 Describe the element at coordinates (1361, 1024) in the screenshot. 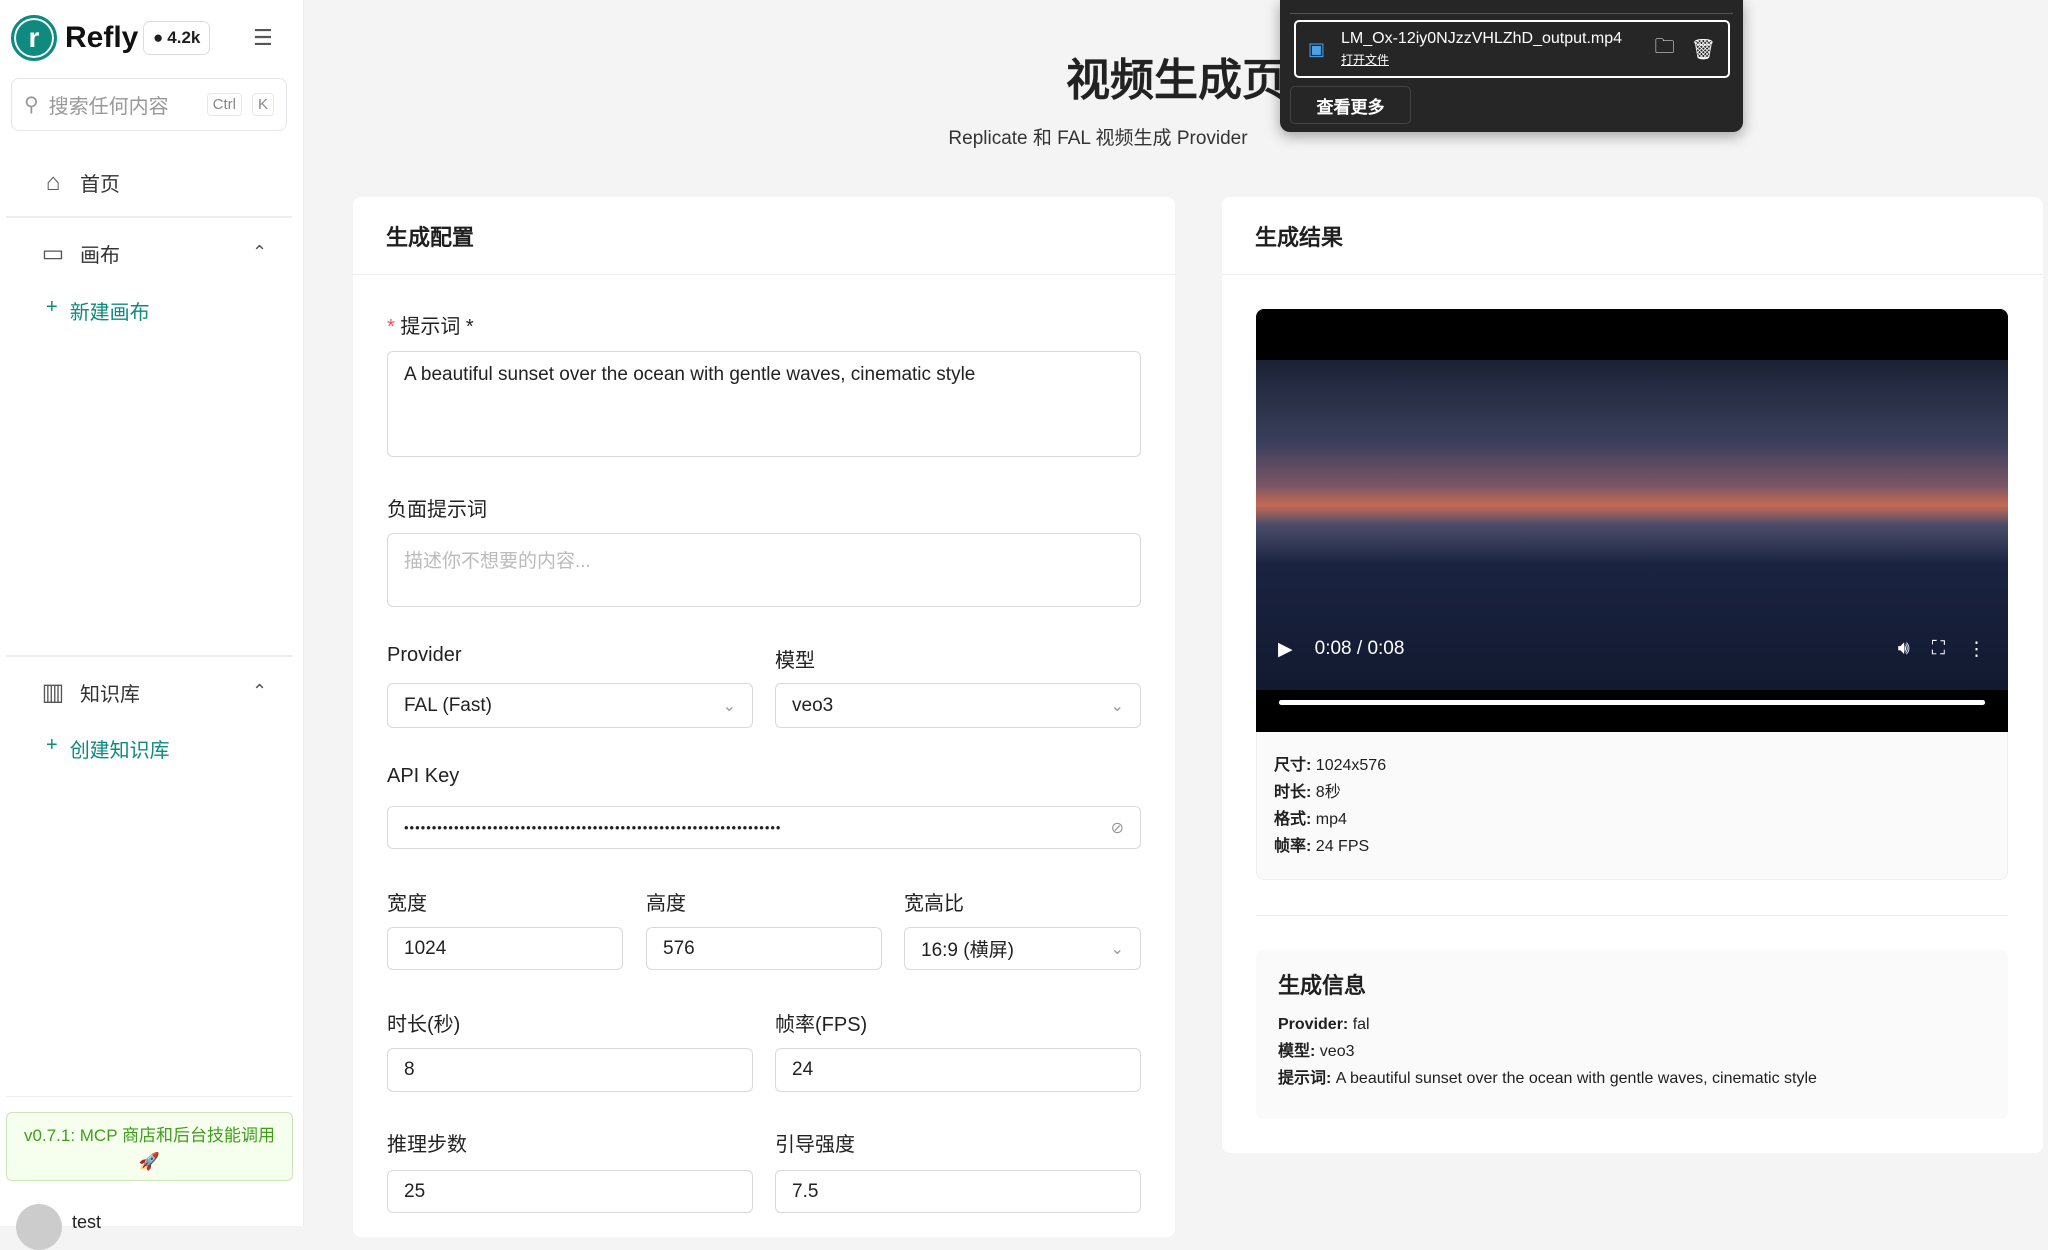

I see `info-provider-value: fal` at that location.